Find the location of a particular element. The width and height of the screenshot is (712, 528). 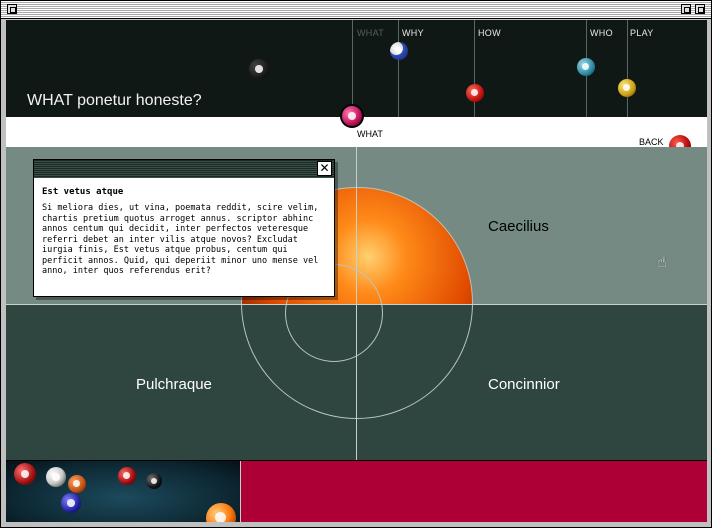

label-pulchraque: Pulchraque is located at coordinates (174, 384).